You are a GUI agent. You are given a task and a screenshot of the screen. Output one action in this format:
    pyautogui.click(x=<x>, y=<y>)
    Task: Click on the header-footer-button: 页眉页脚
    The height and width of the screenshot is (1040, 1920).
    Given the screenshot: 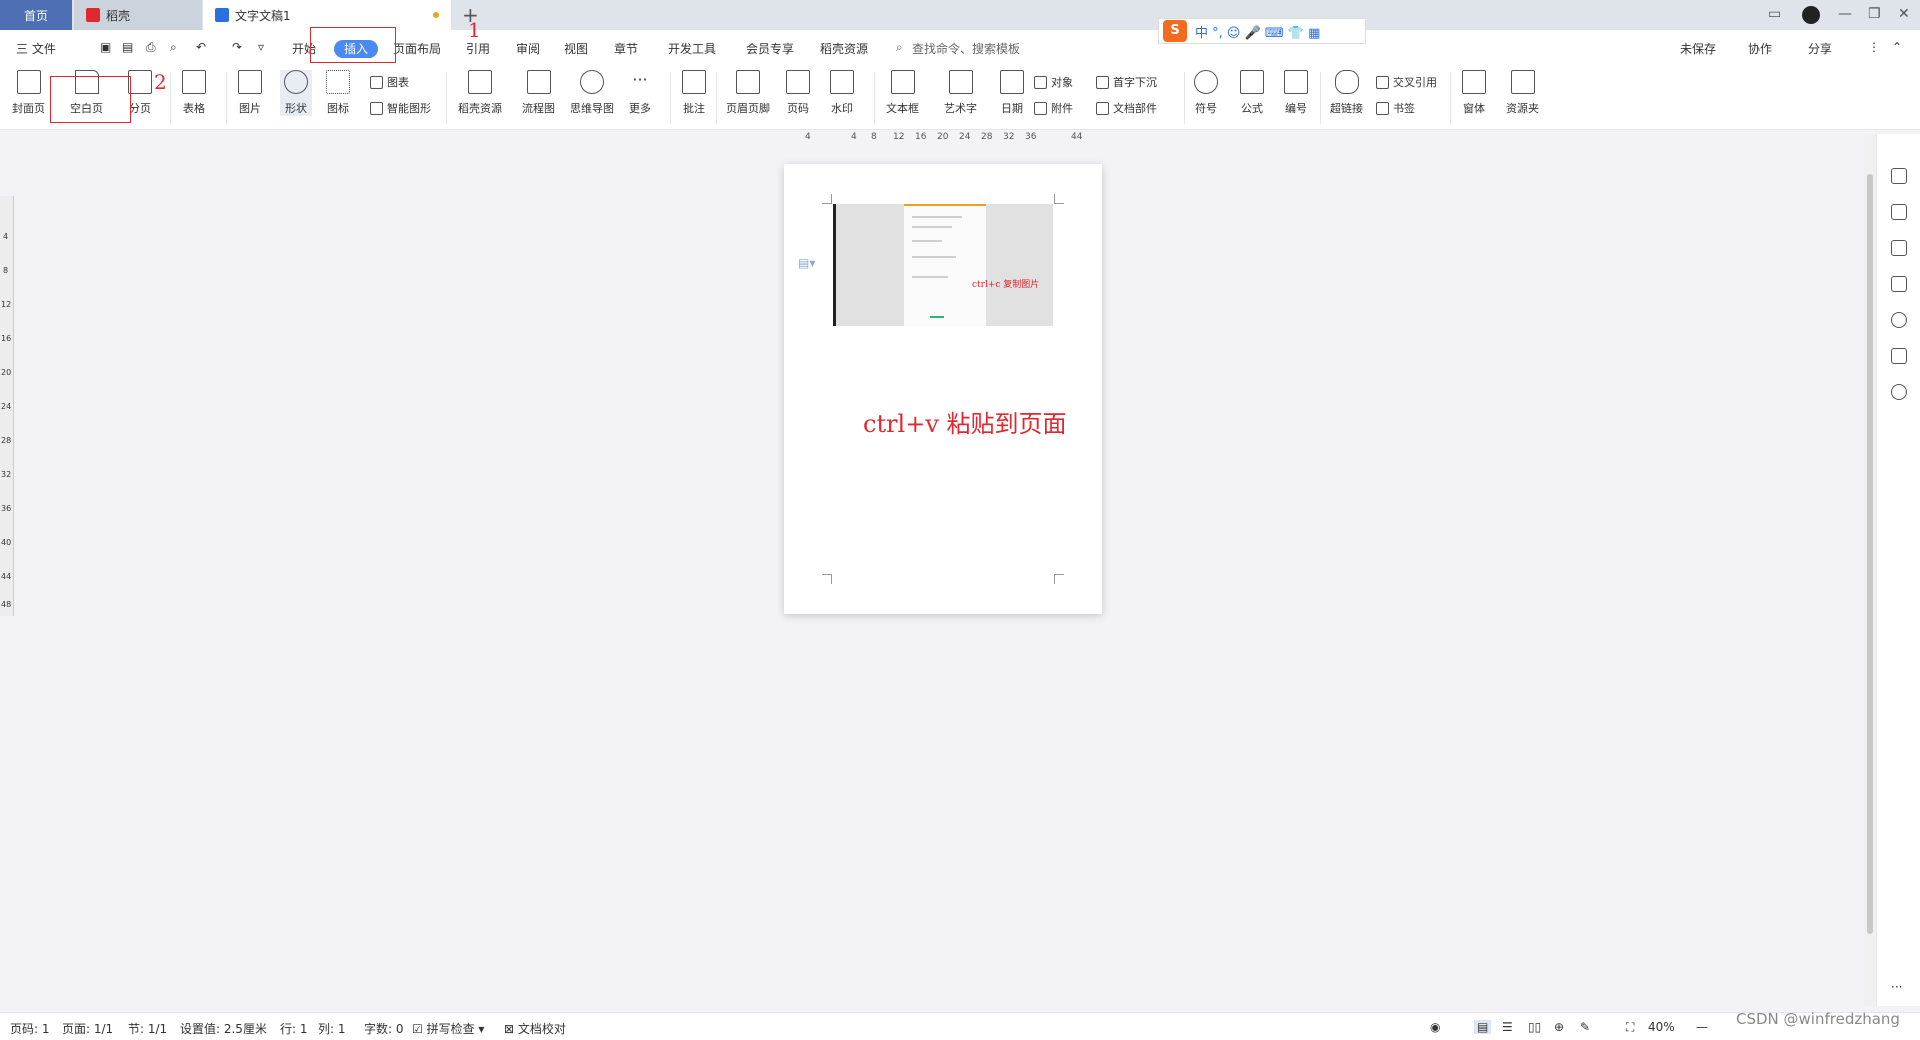 What is the action you would take?
    pyautogui.click(x=748, y=93)
    